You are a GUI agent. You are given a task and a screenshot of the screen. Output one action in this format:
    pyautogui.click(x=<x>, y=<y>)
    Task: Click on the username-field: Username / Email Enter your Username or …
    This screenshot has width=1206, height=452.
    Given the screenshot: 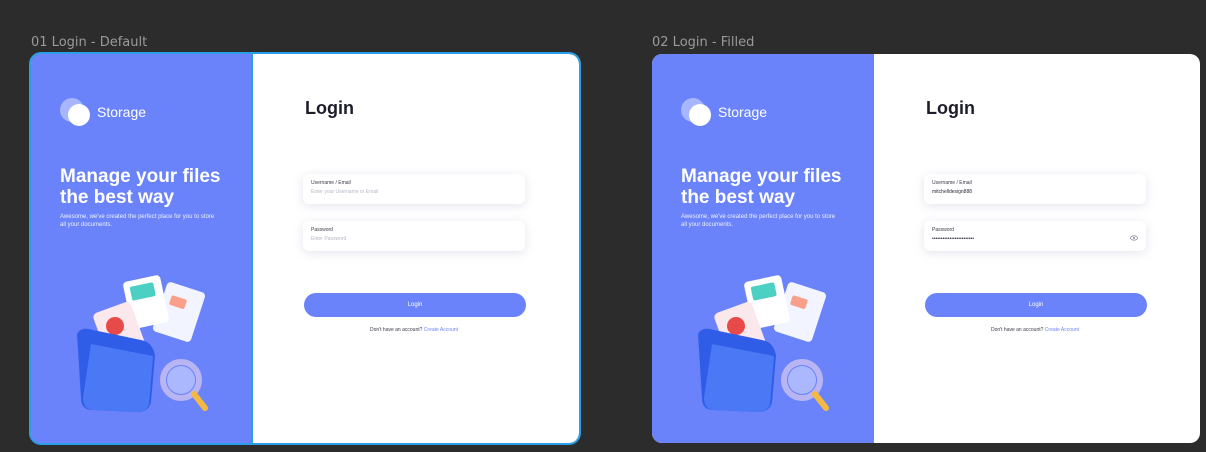 What is the action you would take?
    pyautogui.click(x=414, y=189)
    